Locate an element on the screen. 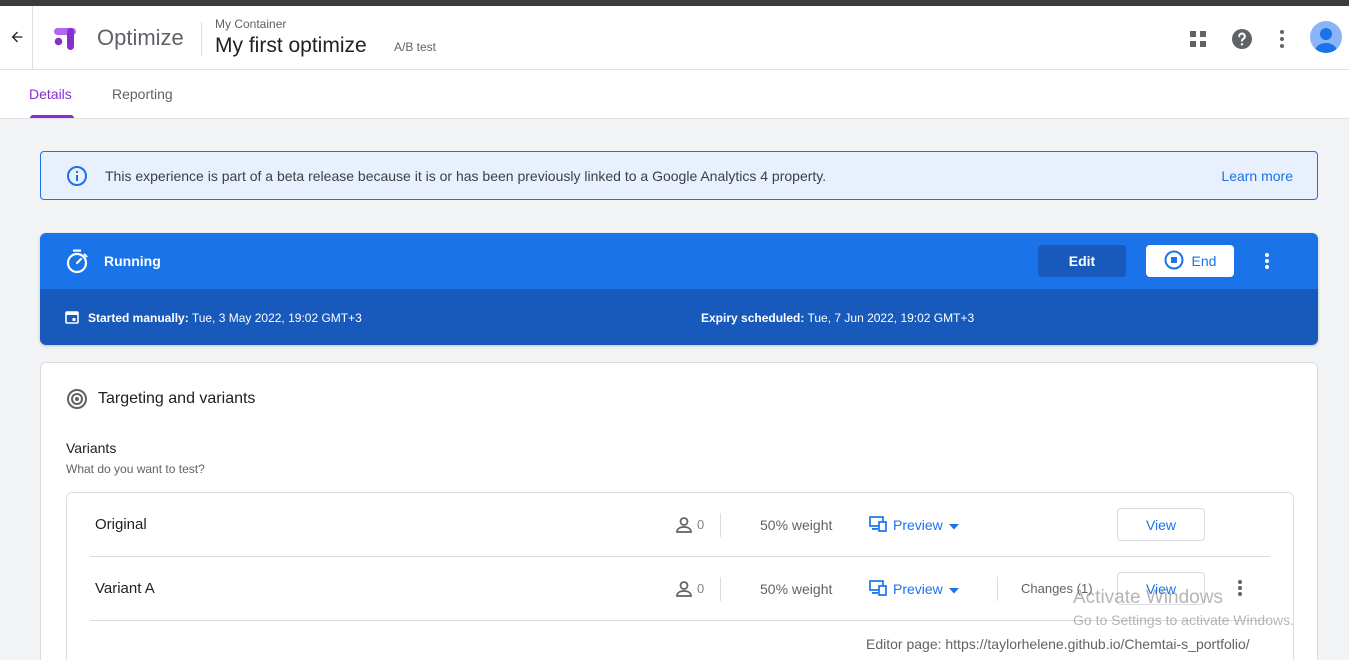 The height and width of the screenshot is (660, 1349). expiry-value: Tue, 7 Jun 2022, 19:02 GMT+3 is located at coordinates (889, 318).